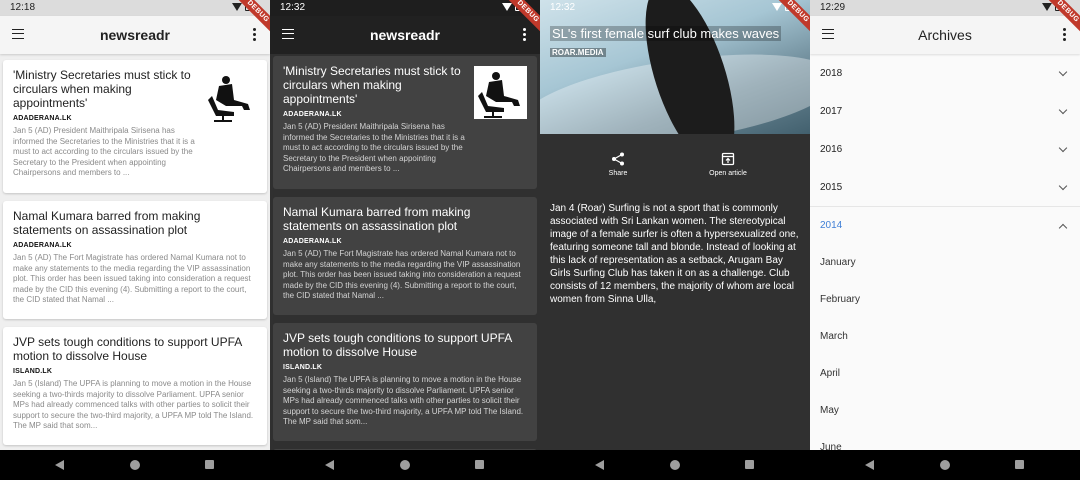 The image size is (1080, 480). I want to click on share-label: Share, so click(618, 173).